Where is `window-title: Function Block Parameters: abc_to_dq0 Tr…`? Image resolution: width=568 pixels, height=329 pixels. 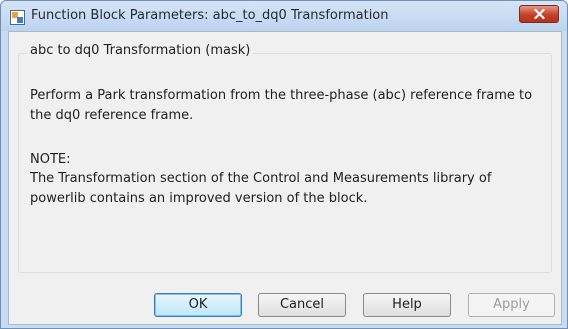
window-title: Function Block Parameters: abc_to_dq0 Tr… is located at coordinates (210, 15).